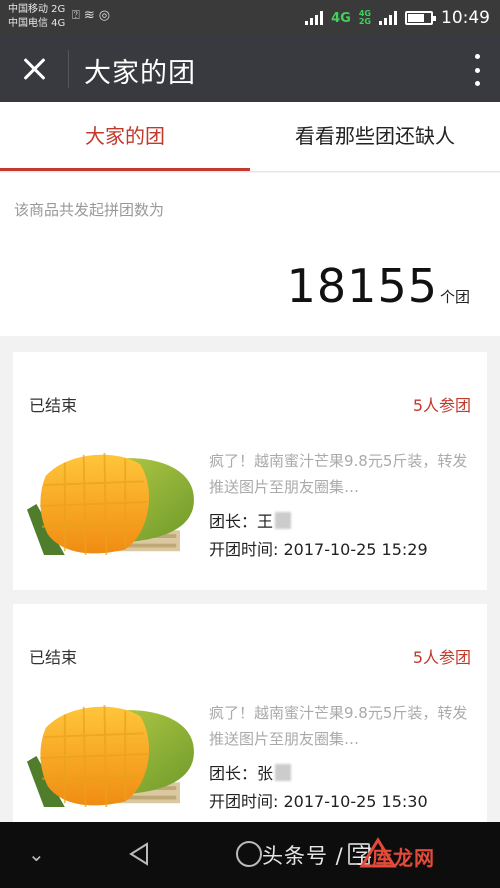  I want to click on status-bar: 中国移动 2G 中国电信 4G ⍰≋◎ 4G 4G 2G 10:49, so click(250, 18).